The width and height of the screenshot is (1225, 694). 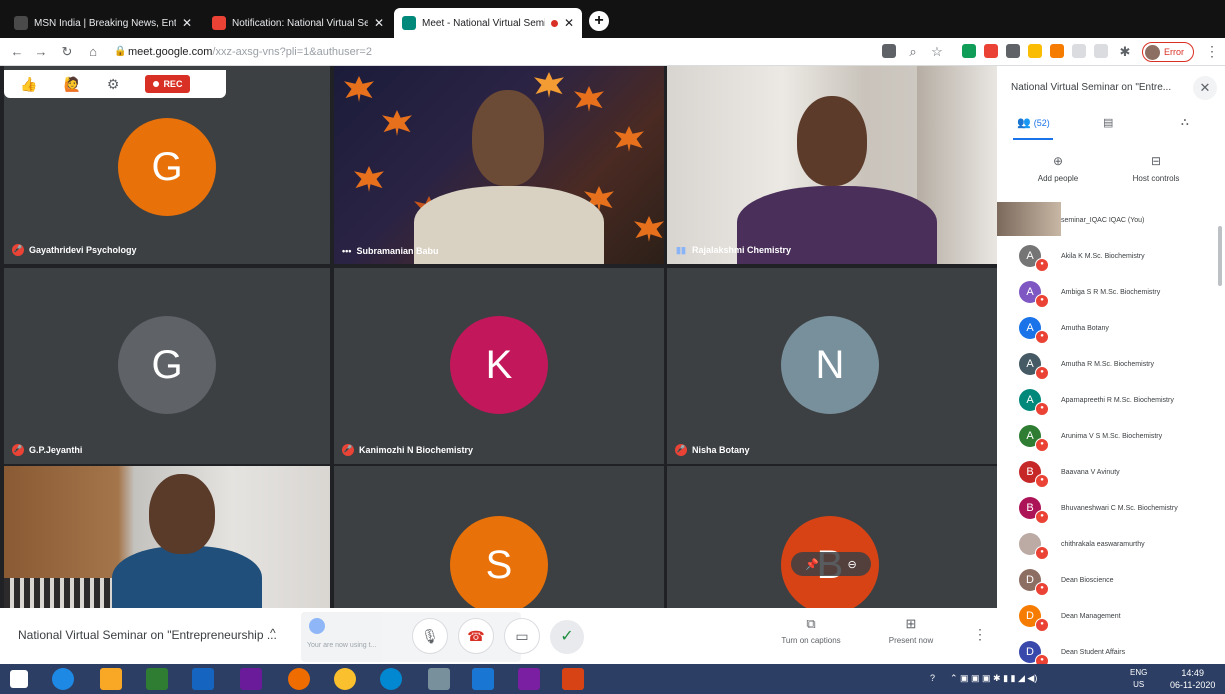 What do you see at coordinates (1107, 328) in the screenshot?
I see `list-item: A ● Amutha Botany` at bounding box center [1107, 328].